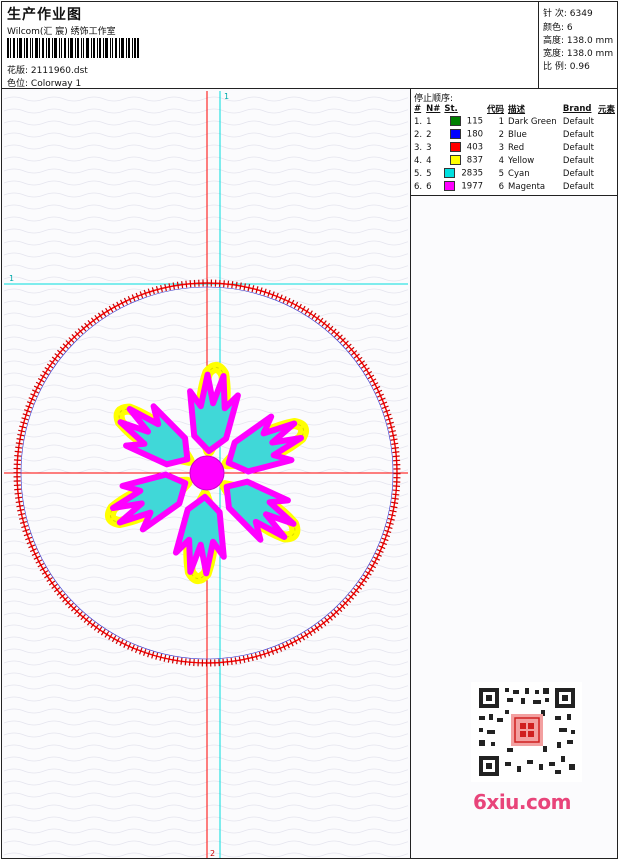 This screenshot has height=861, width=620. Describe the element at coordinates (418, 173) in the screenshot. I see `row-index: 5.` at that location.